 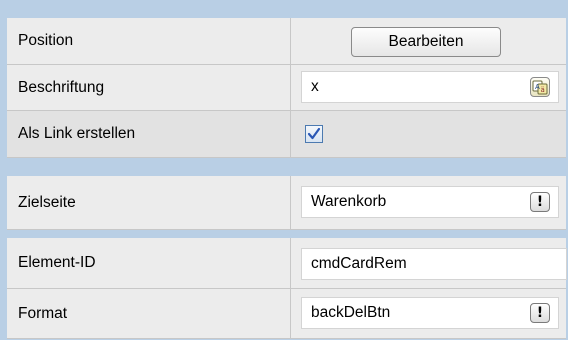 What do you see at coordinates (434, 264) in the screenshot?
I see `element-id-input: cmdCardRem` at bounding box center [434, 264].